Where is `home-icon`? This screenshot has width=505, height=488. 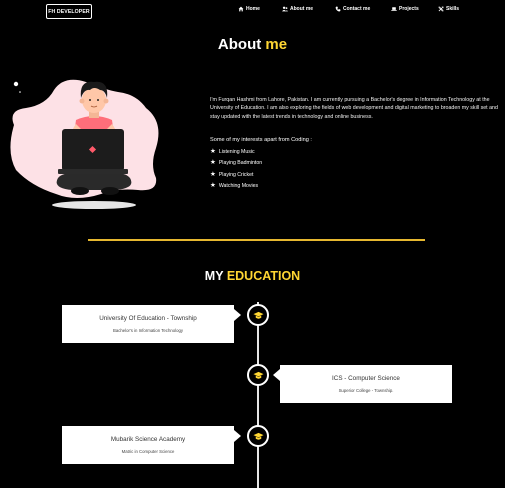
home-icon is located at coordinates (241, 9).